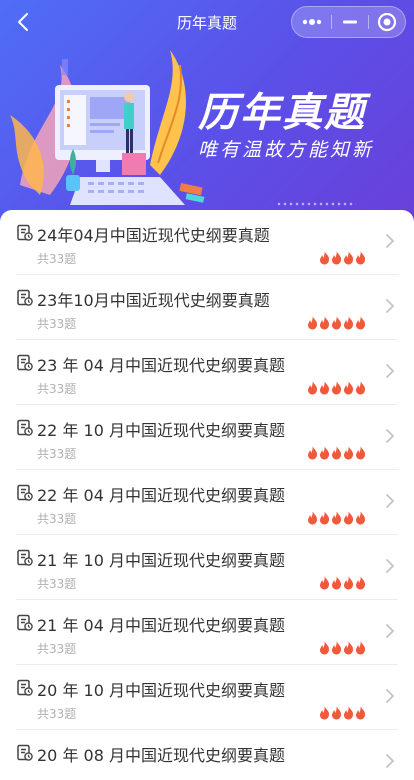 Image resolution: width=414 pixels, height=780 pixels. I want to click on item-title: 23年10月中国近现代史纲要真题, so click(153, 300).